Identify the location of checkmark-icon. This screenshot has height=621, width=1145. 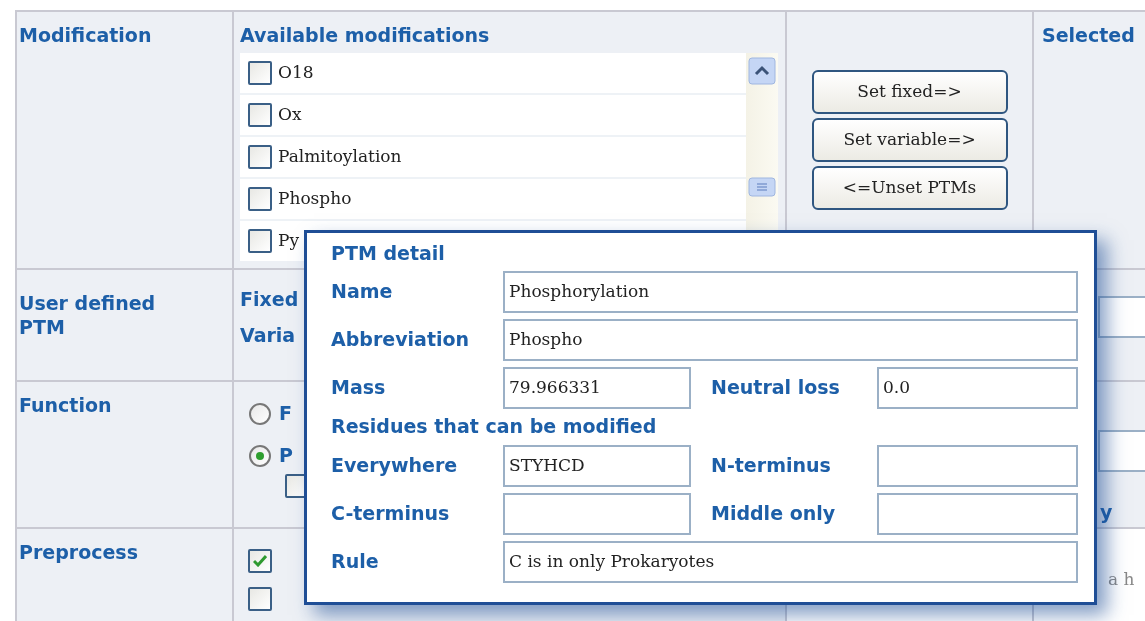
(260, 561).